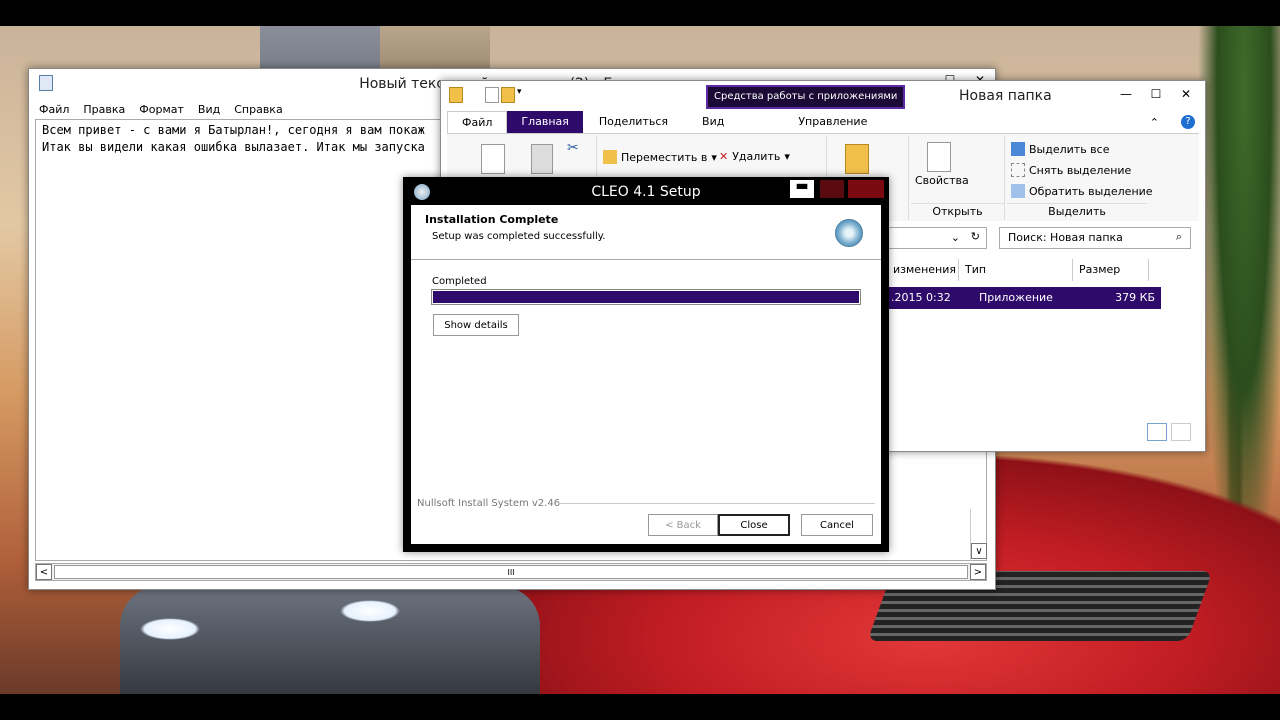 The image size is (1280, 720). What do you see at coordinates (806, 97) in the screenshot?
I see `app-tools-badge: Средства работы с приложениями` at bounding box center [806, 97].